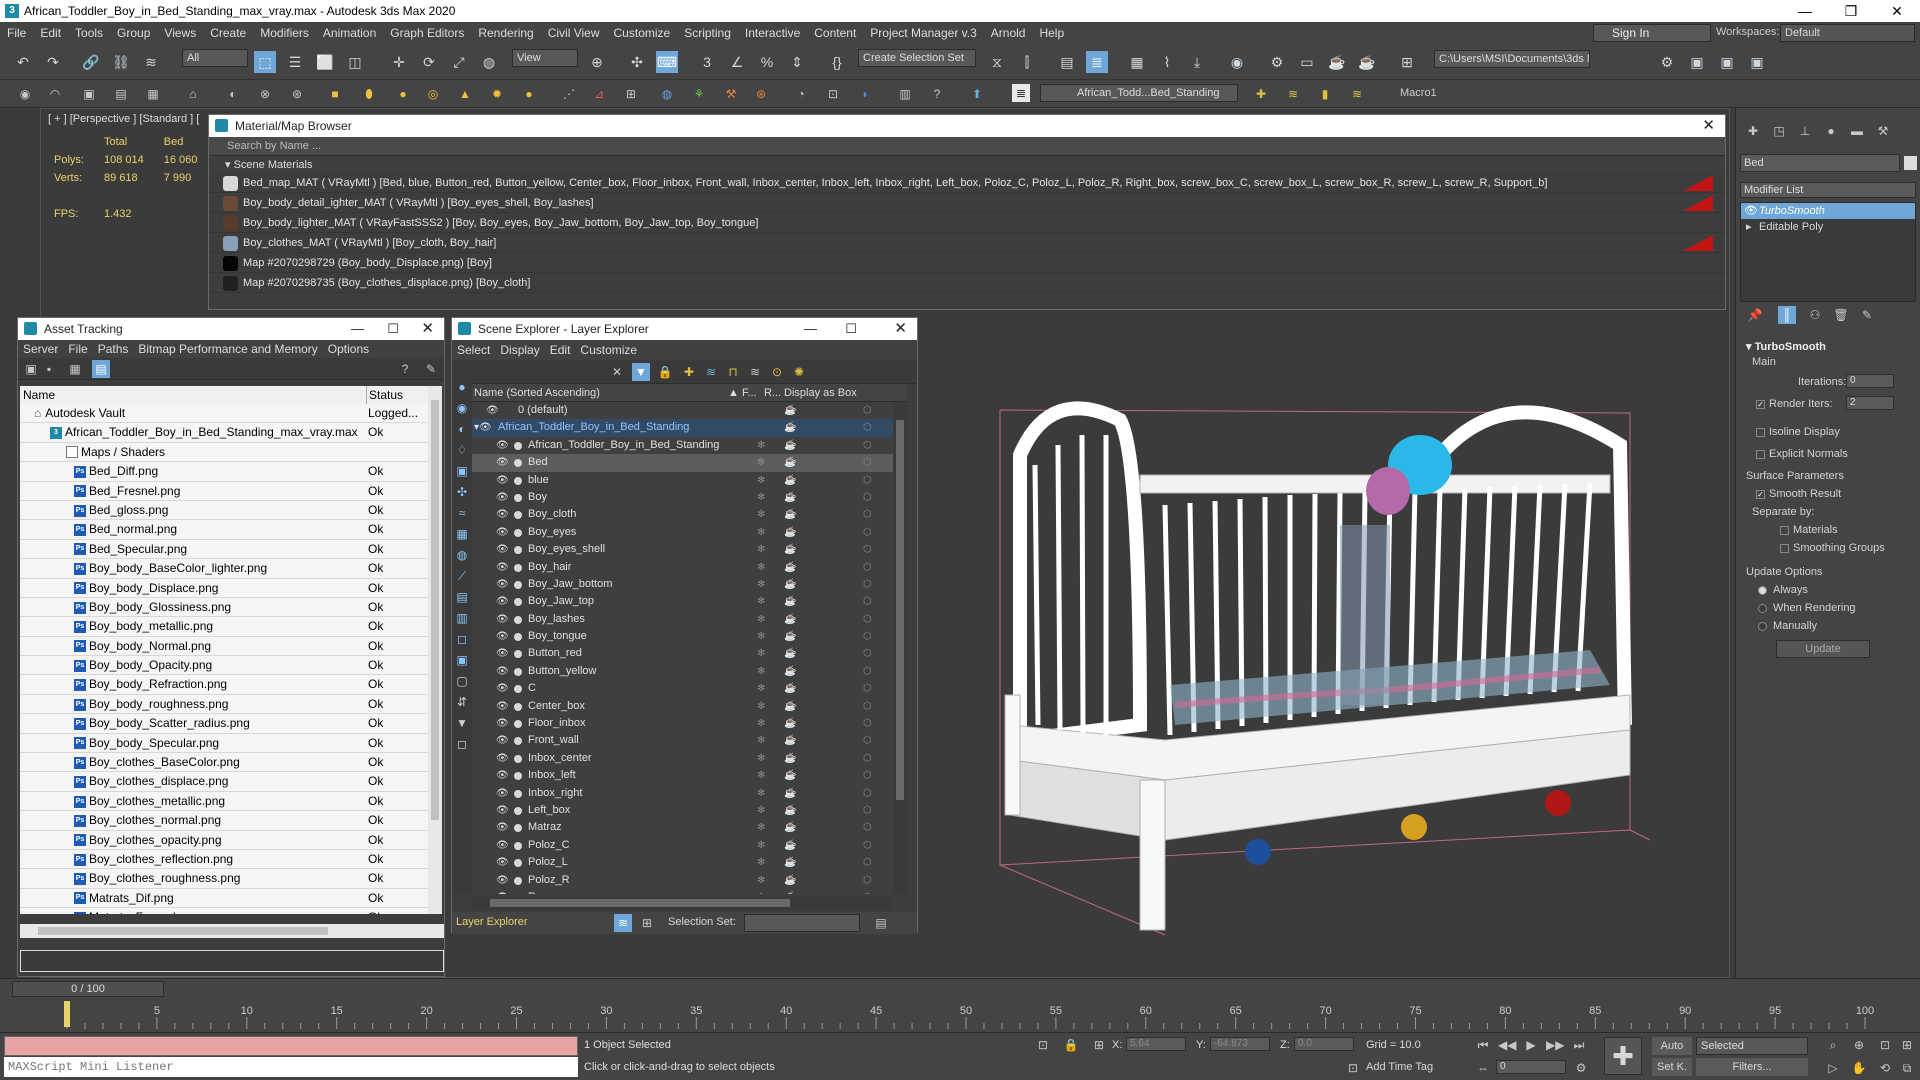  Describe the element at coordinates (1870, 381) in the screenshot. I see `iterations-spinner: 0` at that location.